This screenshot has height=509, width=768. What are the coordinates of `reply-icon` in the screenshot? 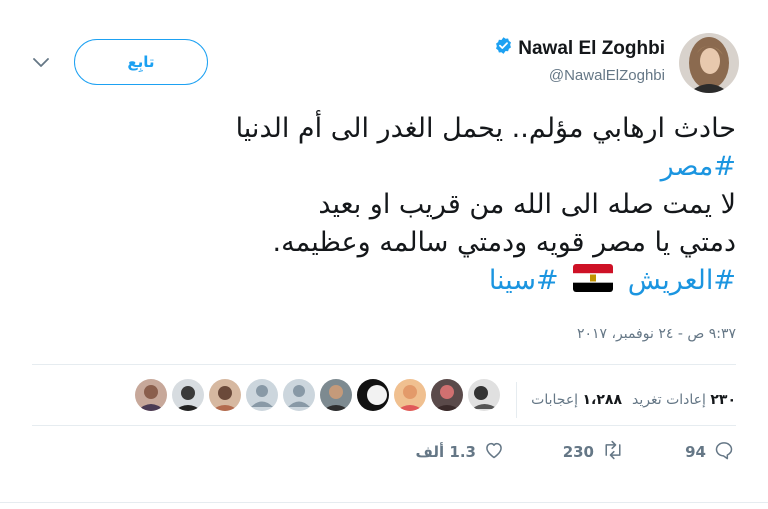 It's located at (724, 452).